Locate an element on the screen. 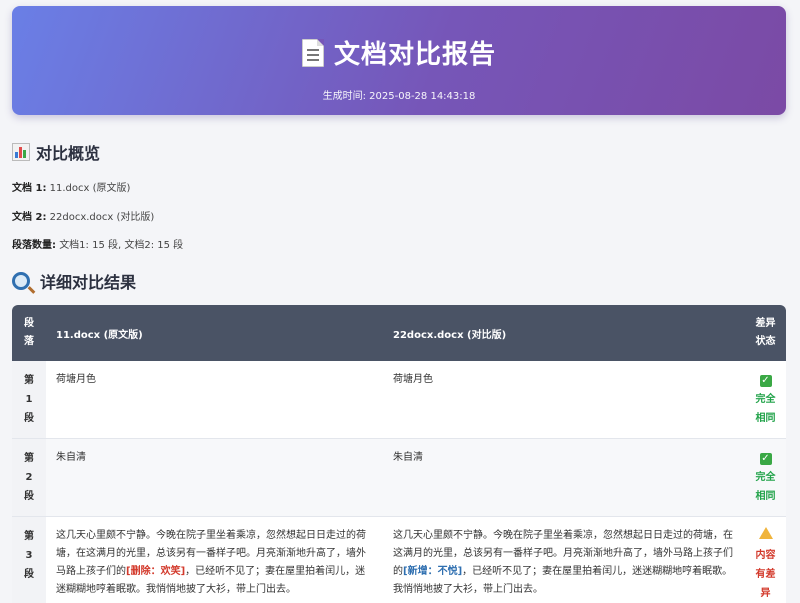  doc1-info: 文档 1: 11.docx (原文版) is located at coordinates (71, 186).